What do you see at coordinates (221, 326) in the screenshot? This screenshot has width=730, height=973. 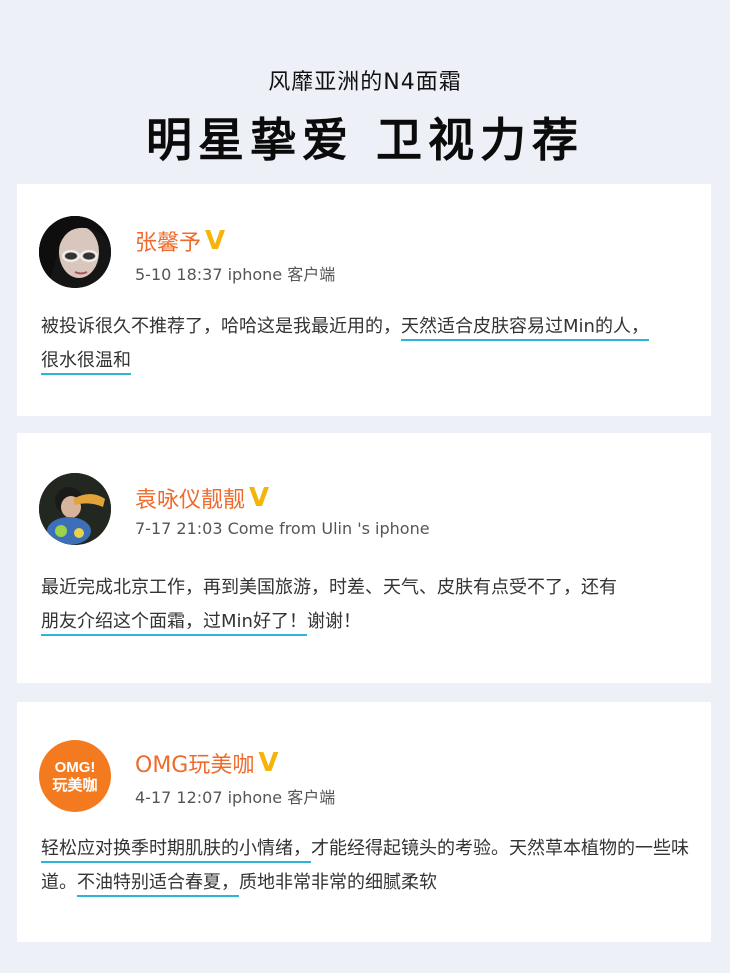 I see `text-segment: 被投诉很久不推荐了，哈哈这是我最近用的，` at bounding box center [221, 326].